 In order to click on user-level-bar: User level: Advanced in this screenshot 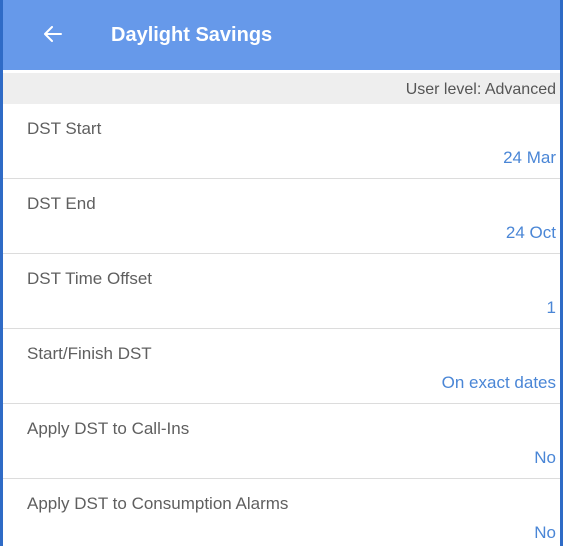, I will do `click(281, 88)`.